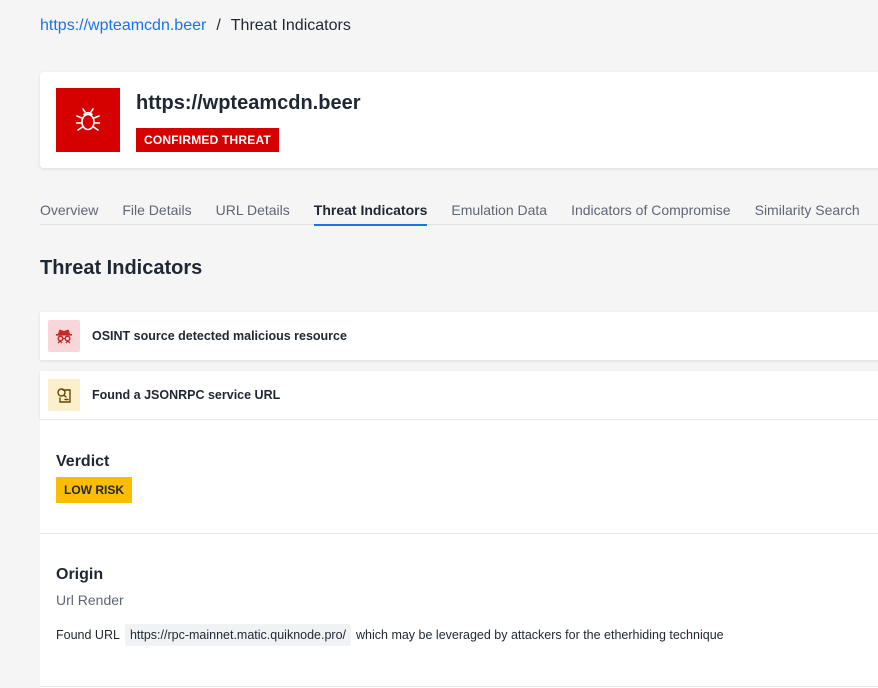 This screenshot has width=878, height=688. Describe the element at coordinates (88, 635) in the screenshot. I see `found-prefix: Found URL` at that location.